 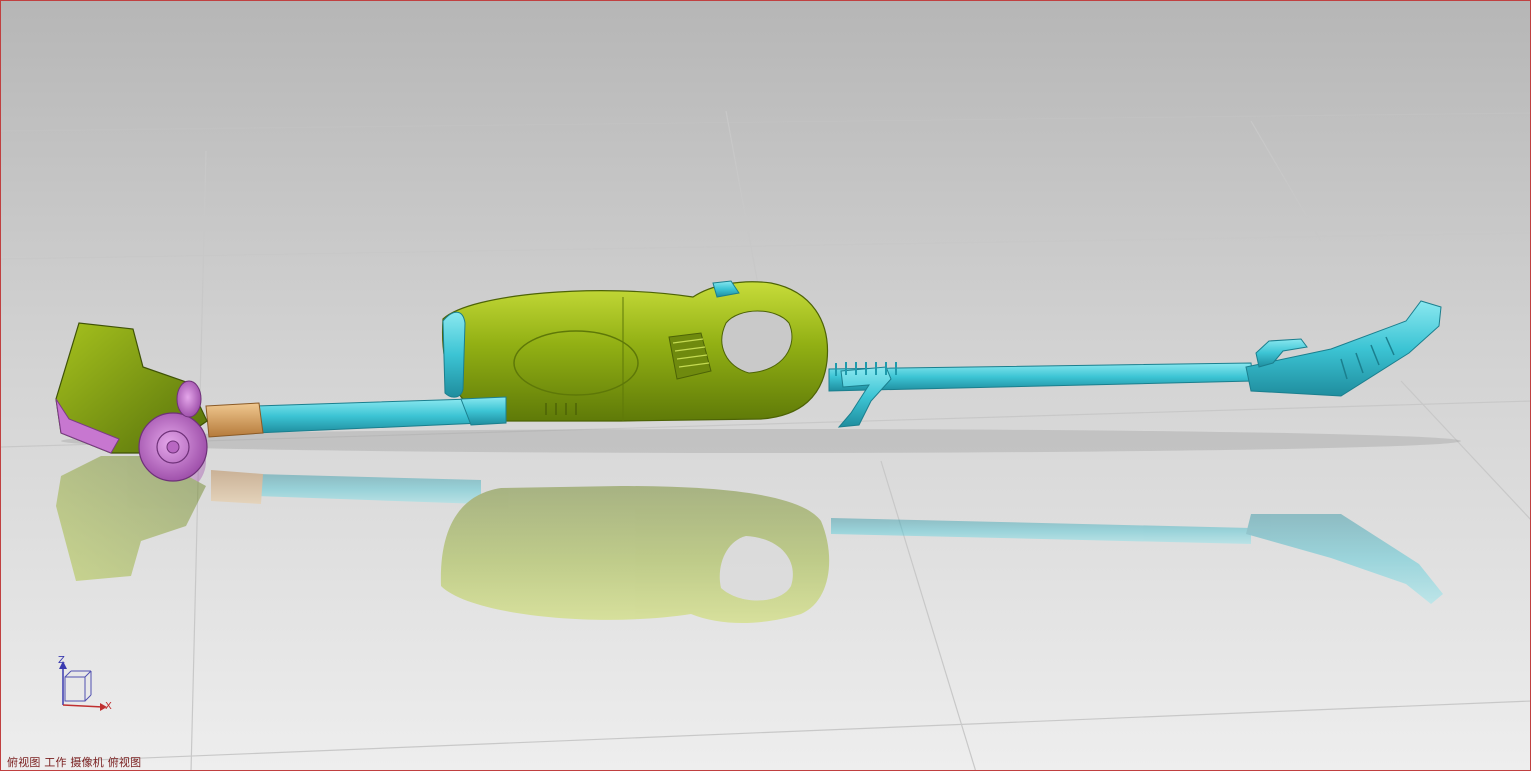 What do you see at coordinates (108, 706) in the screenshot?
I see `axis-x-label: X` at bounding box center [108, 706].